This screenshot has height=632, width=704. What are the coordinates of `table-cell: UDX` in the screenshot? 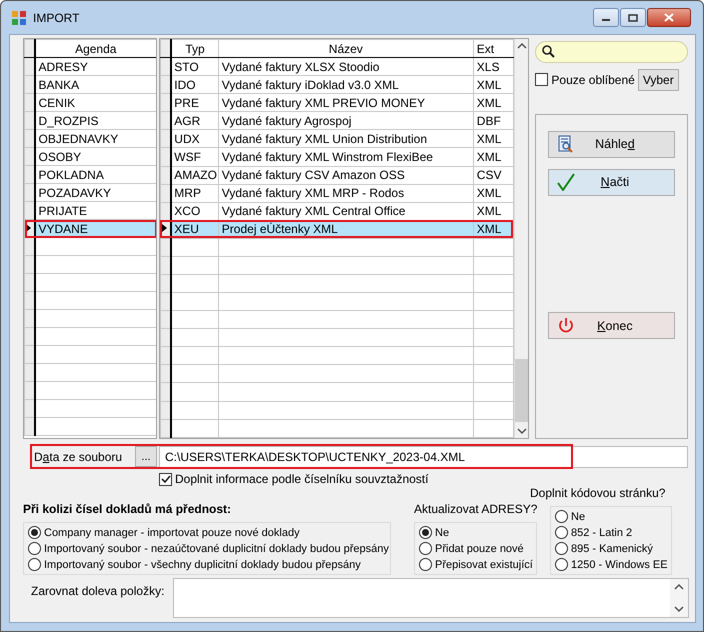 It's located at (194, 139).